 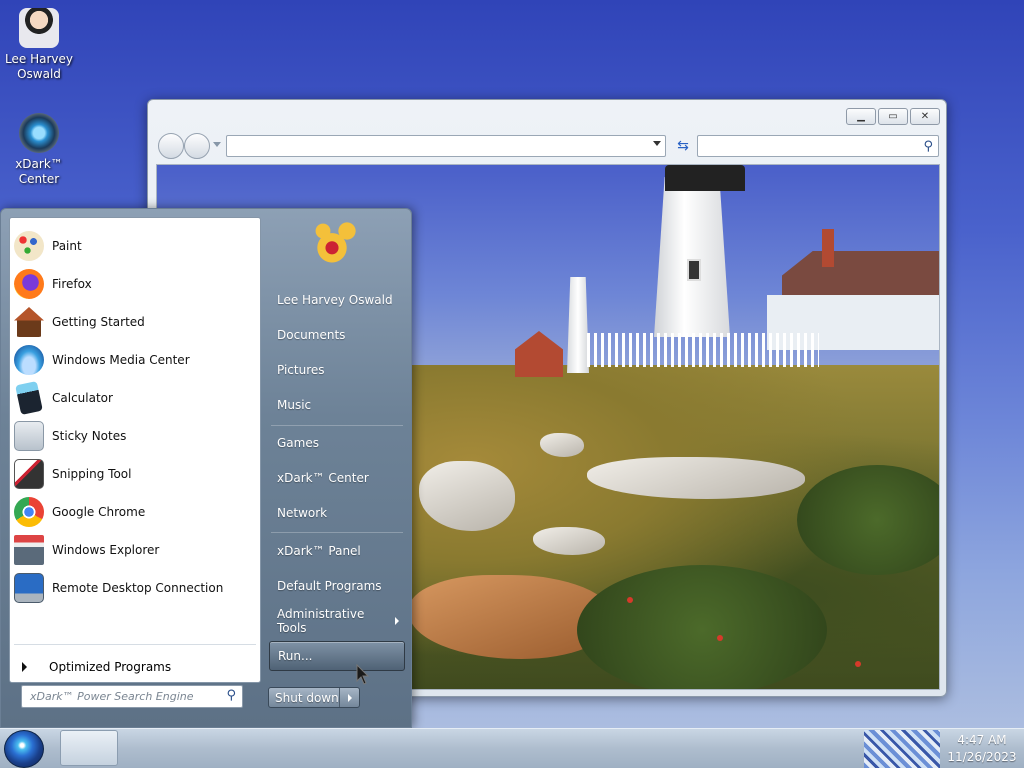 What do you see at coordinates (24, 667) in the screenshot?
I see `expand-arrow-icon` at bounding box center [24, 667].